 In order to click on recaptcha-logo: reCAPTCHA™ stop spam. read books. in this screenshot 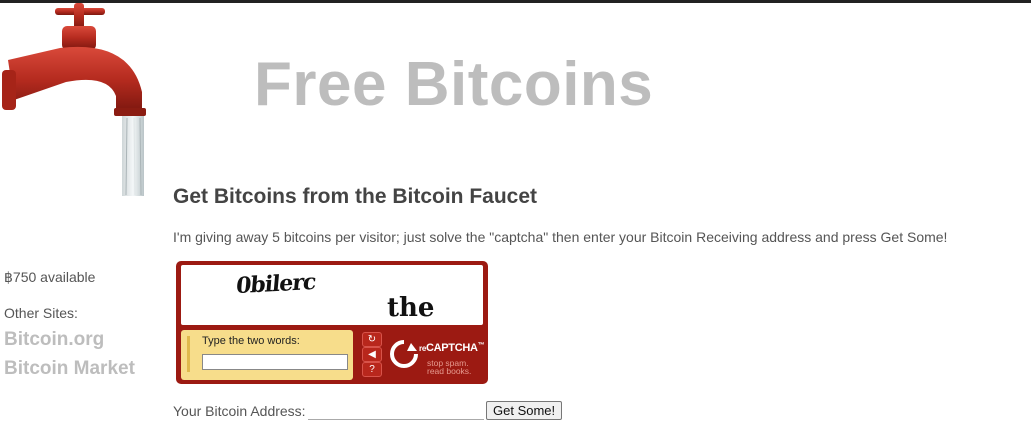, I will do `click(437, 356)`.